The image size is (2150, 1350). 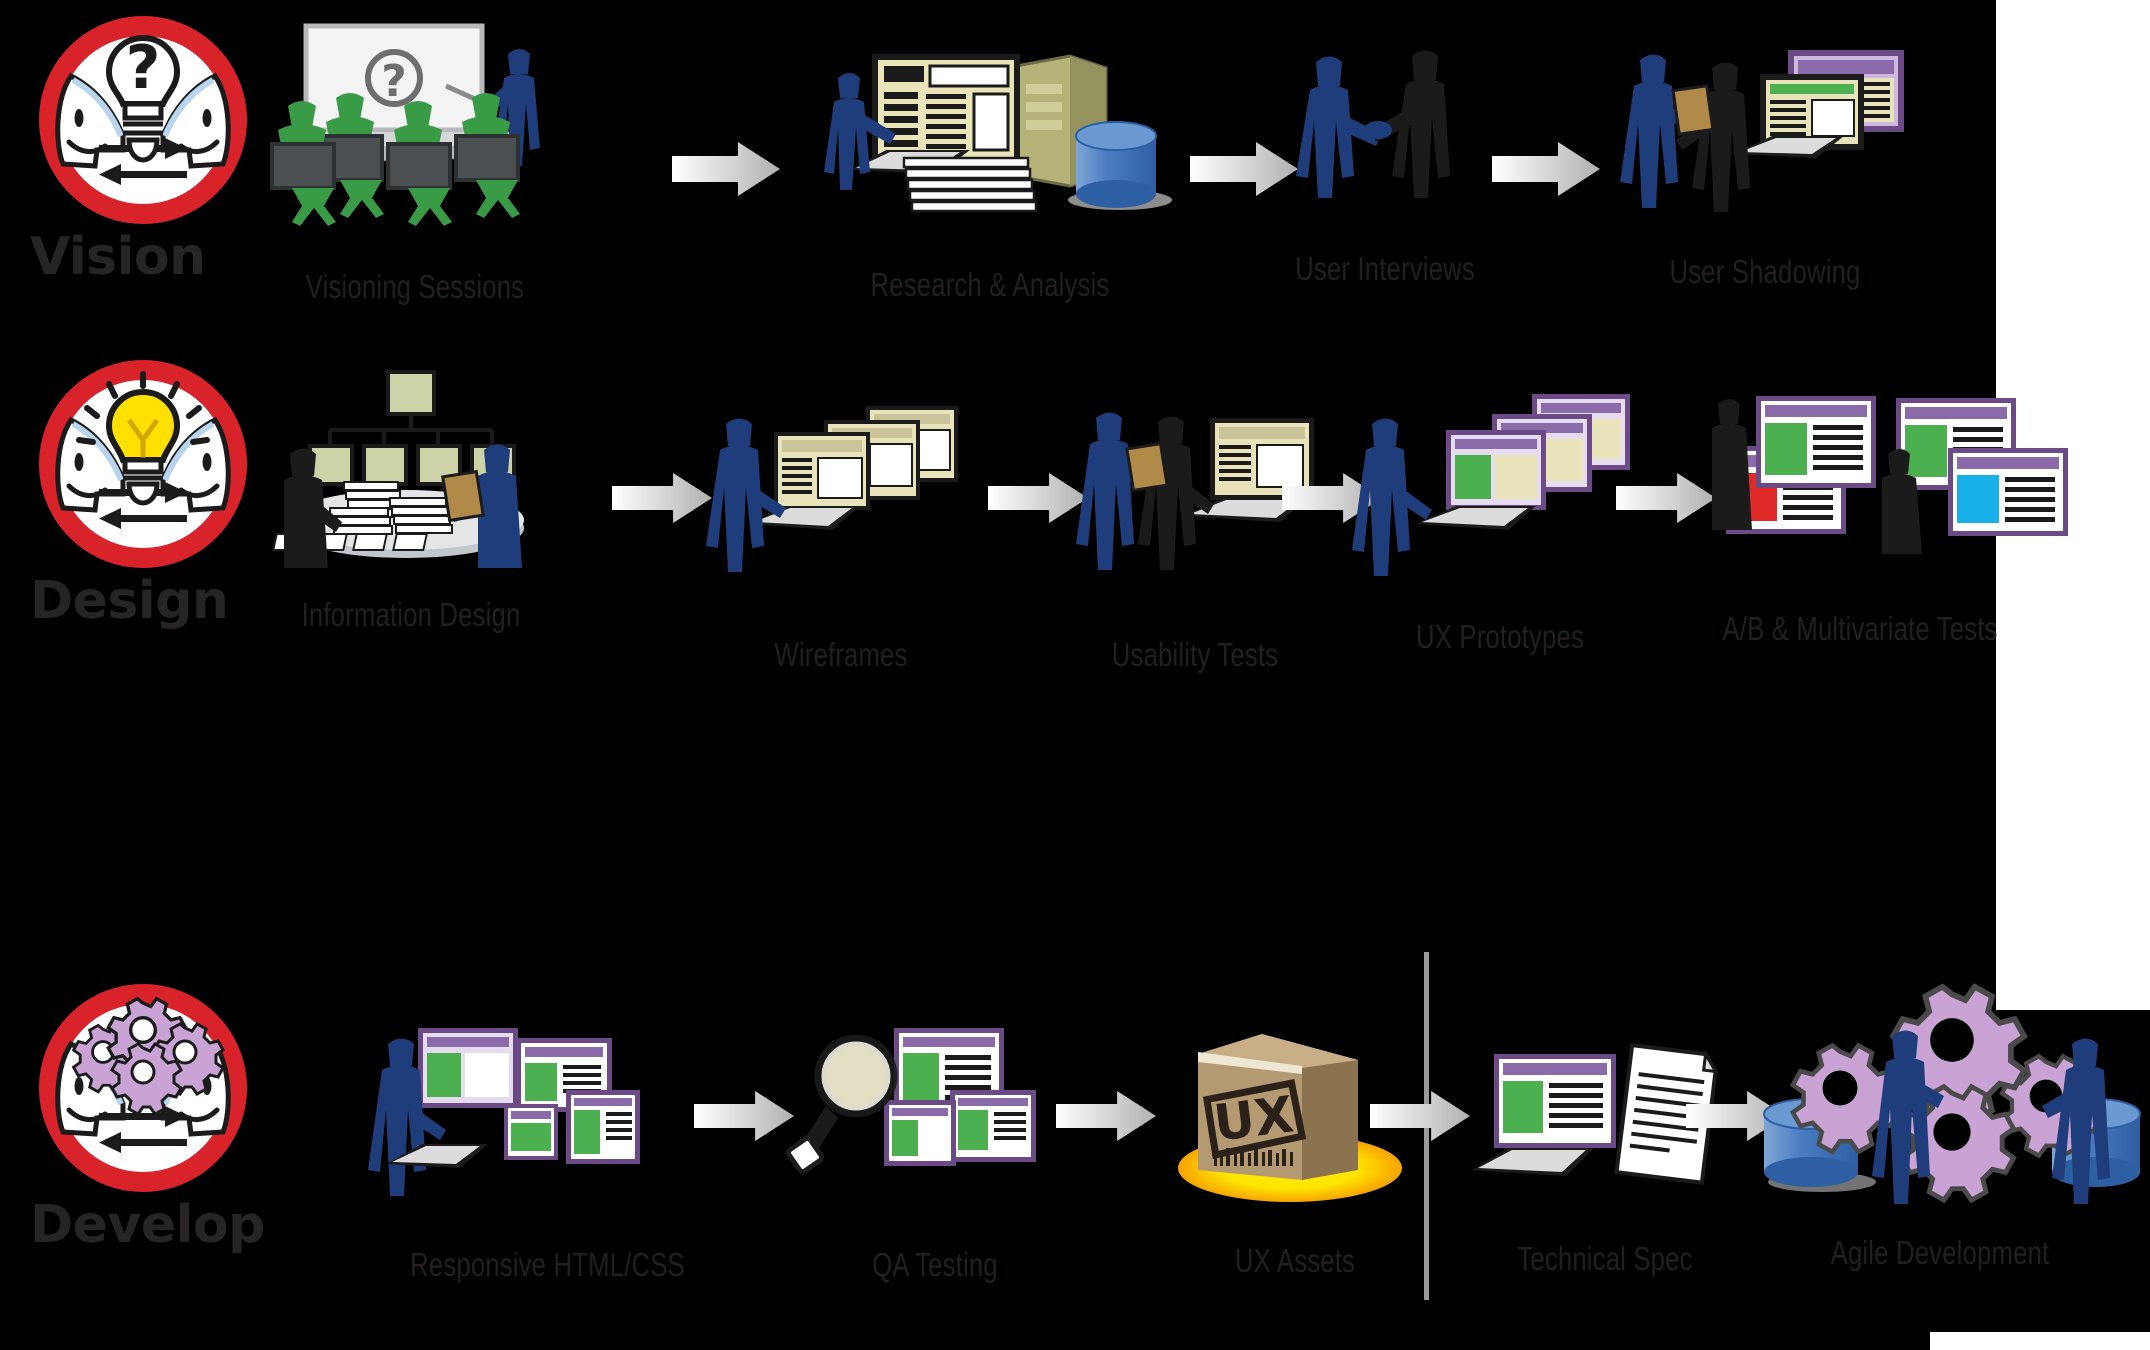 I want to click on step-label-visioning-sessions: Visioning Sessions, so click(x=415, y=286).